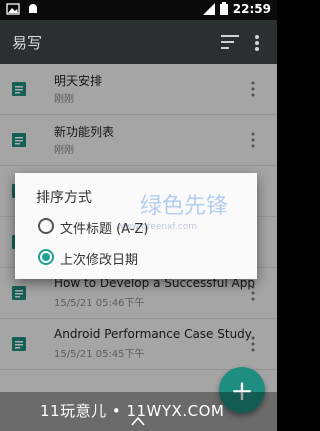  What do you see at coordinates (251, 9) in the screenshot?
I see `status-time: 22:59` at bounding box center [251, 9].